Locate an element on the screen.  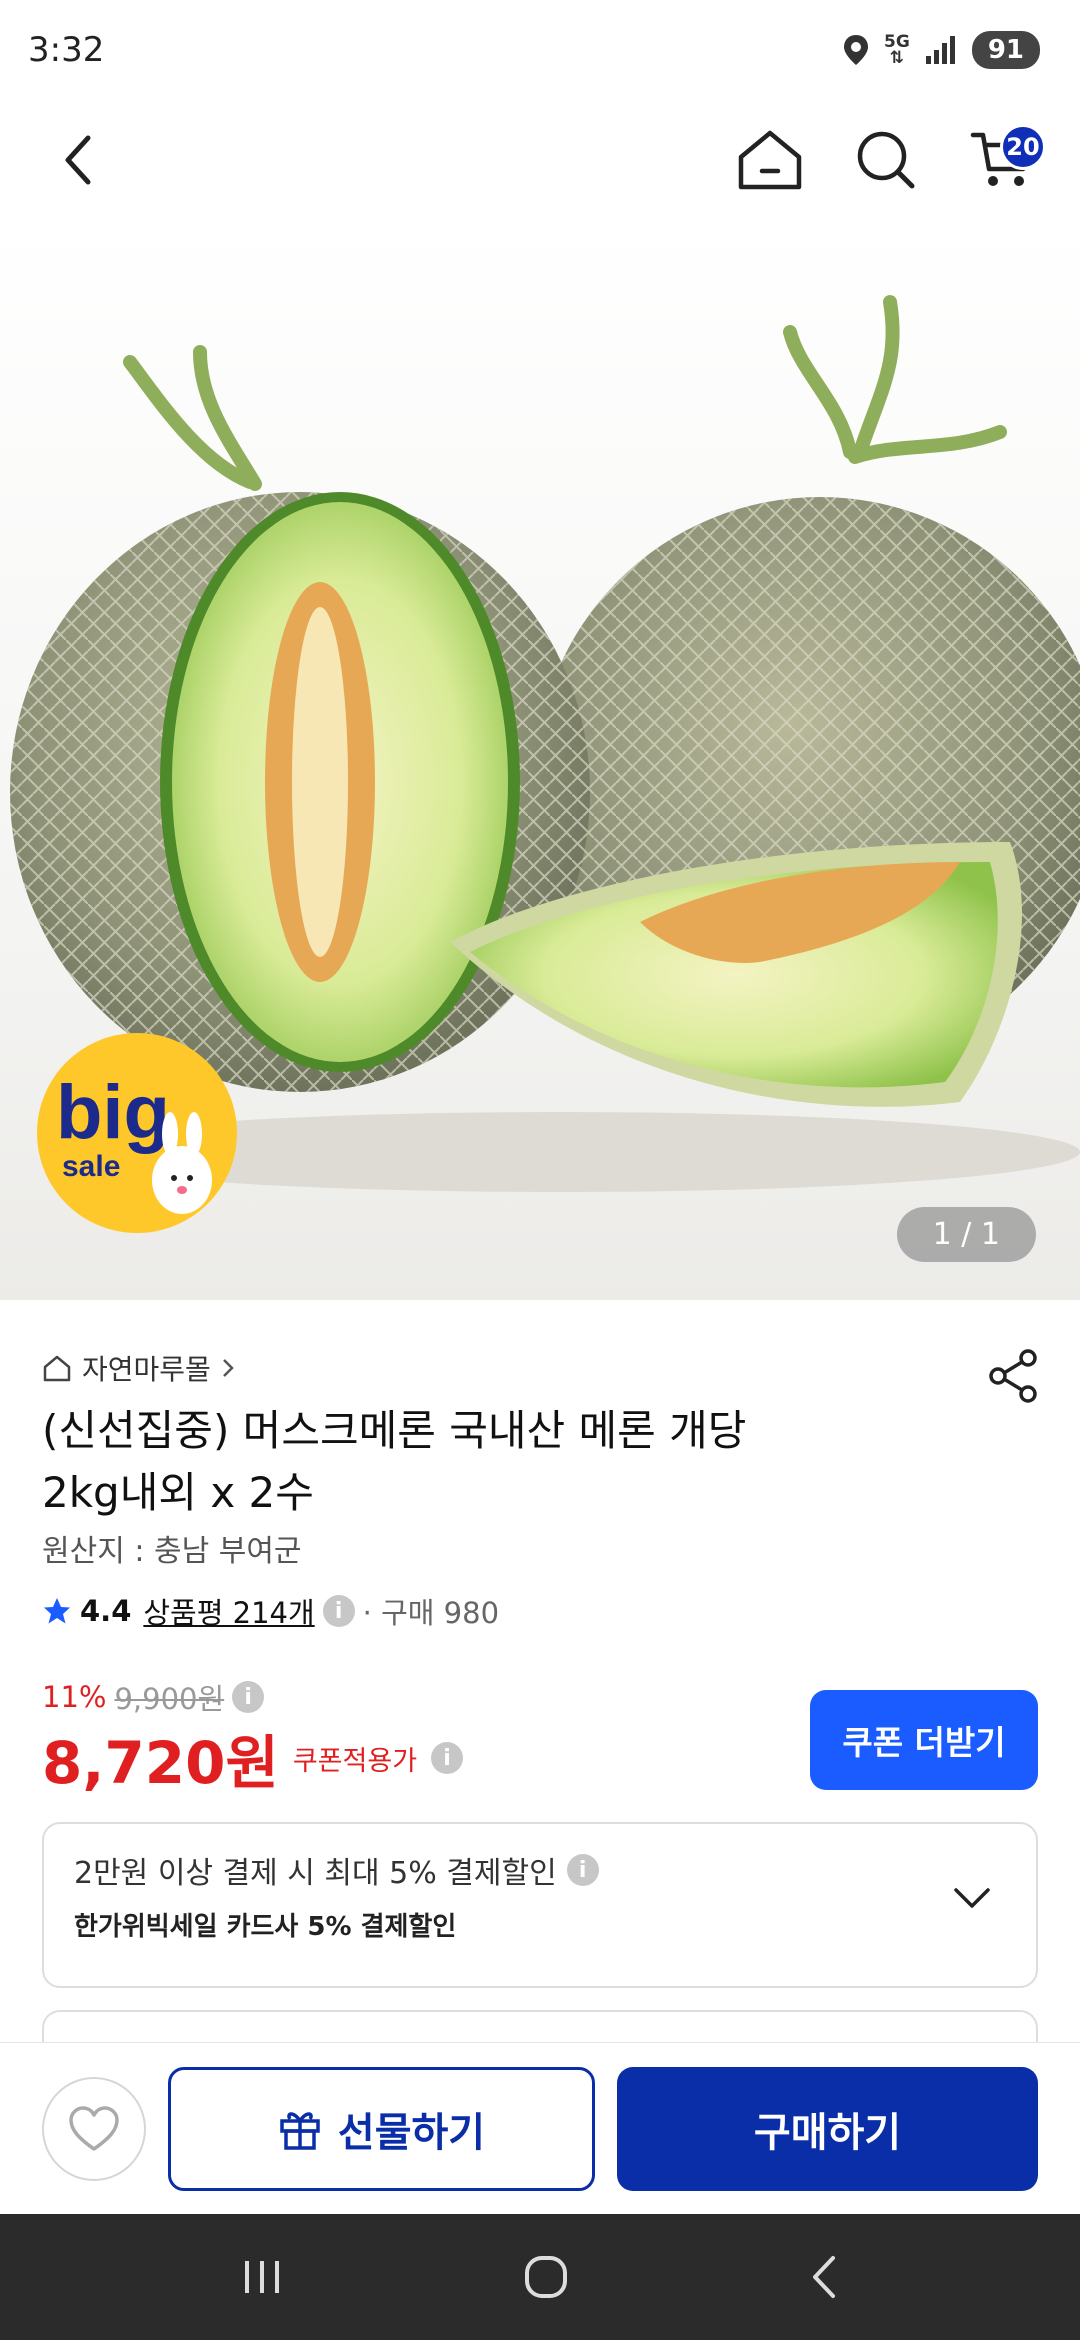
big-sale-logo: big sale is located at coordinates (137, 1133).